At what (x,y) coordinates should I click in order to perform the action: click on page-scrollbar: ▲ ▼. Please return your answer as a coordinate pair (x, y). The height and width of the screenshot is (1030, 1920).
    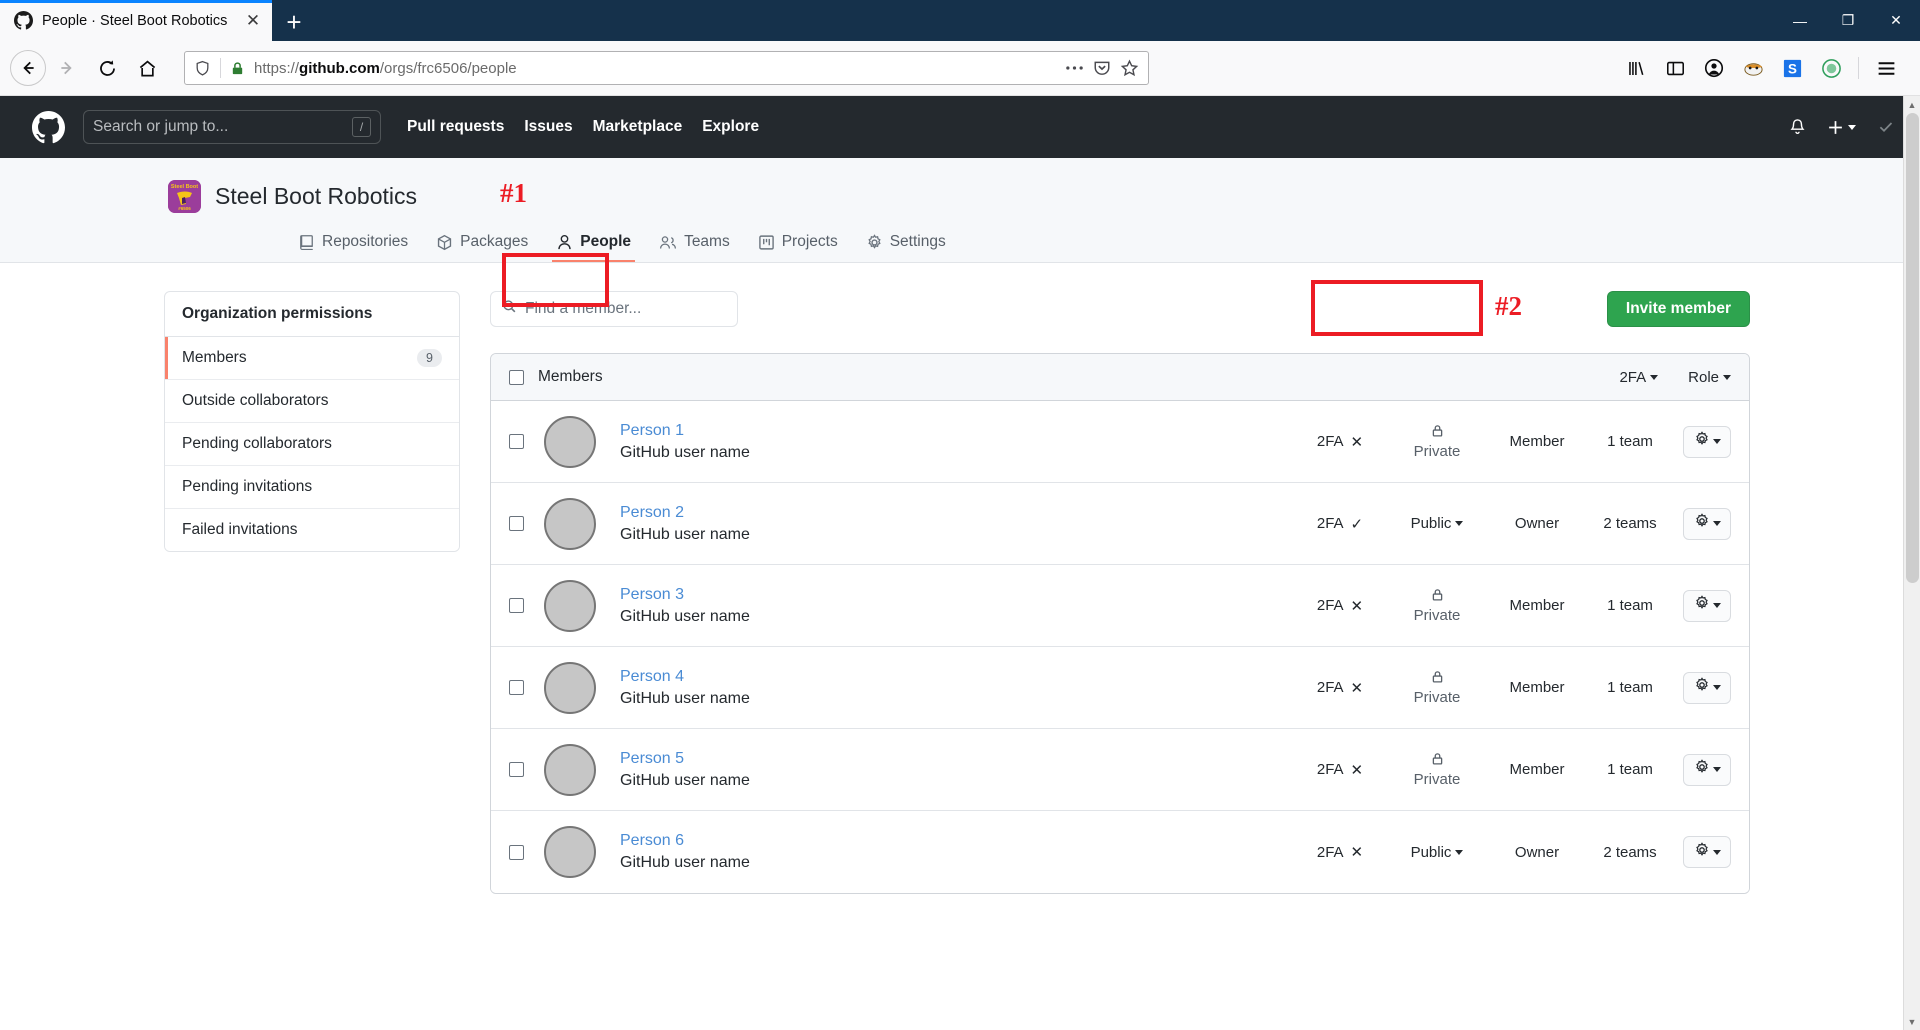
    Looking at the image, I should click on (1911, 563).